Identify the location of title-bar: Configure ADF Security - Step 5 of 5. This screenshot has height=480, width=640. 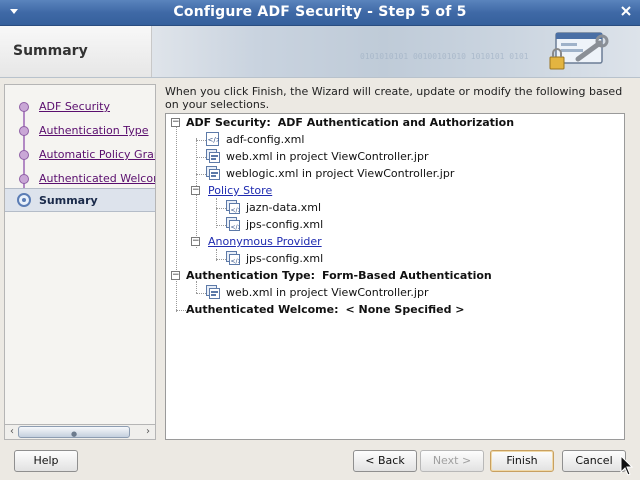
(320, 13).